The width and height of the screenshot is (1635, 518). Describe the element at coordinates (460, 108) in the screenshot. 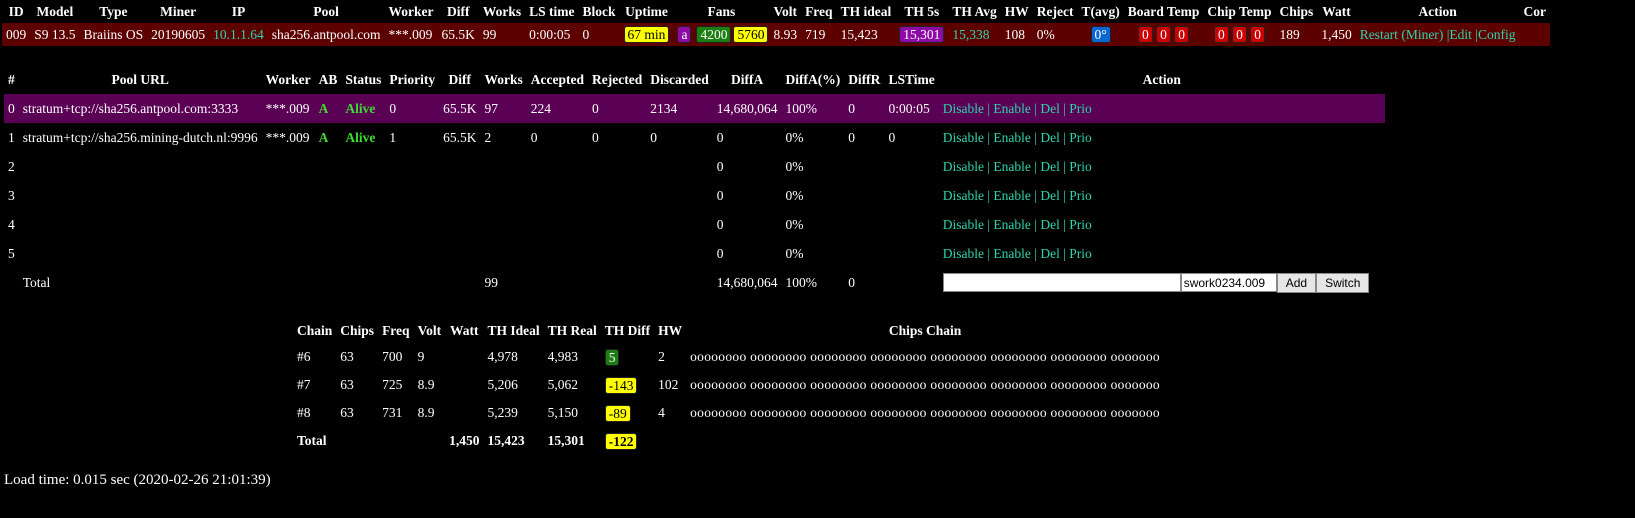

I see `pool-diff: 65.5K` at that location.